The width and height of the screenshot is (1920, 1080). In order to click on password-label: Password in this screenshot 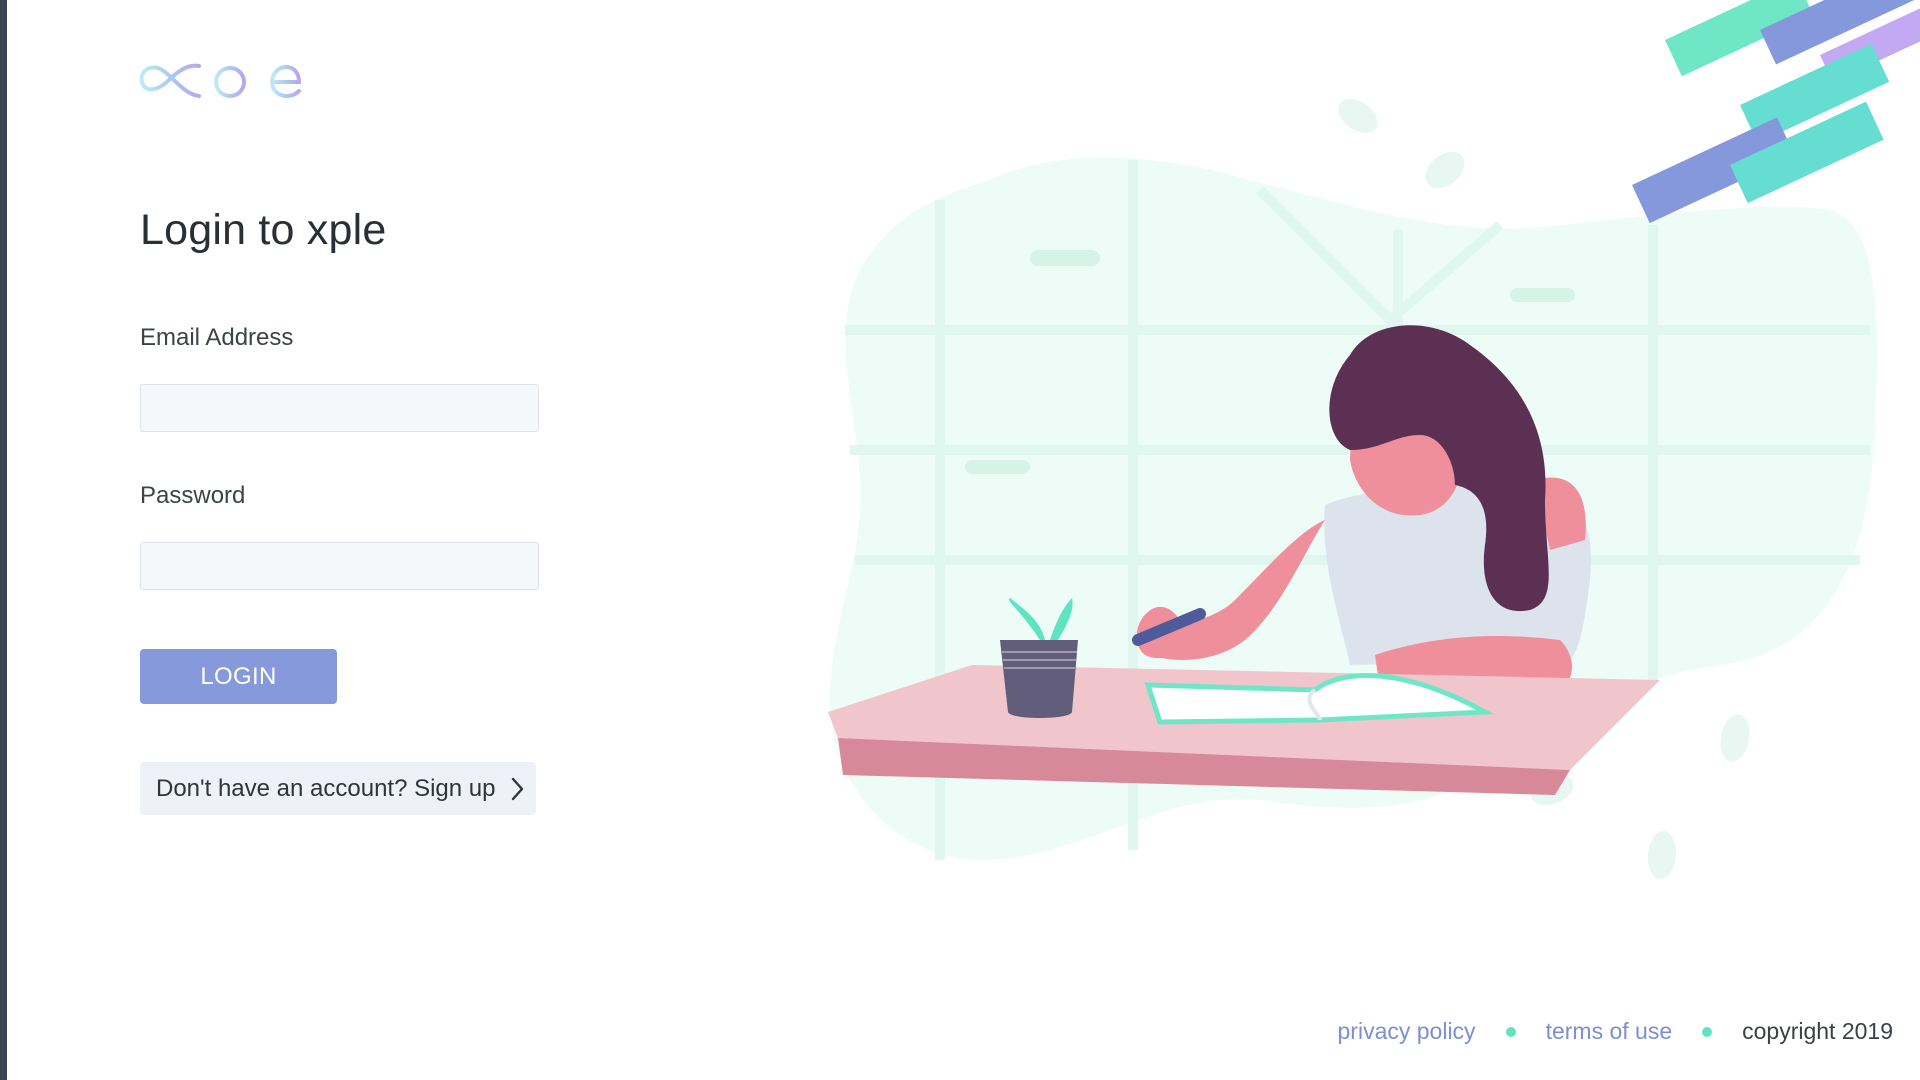, I will do `click(193, 495)`.